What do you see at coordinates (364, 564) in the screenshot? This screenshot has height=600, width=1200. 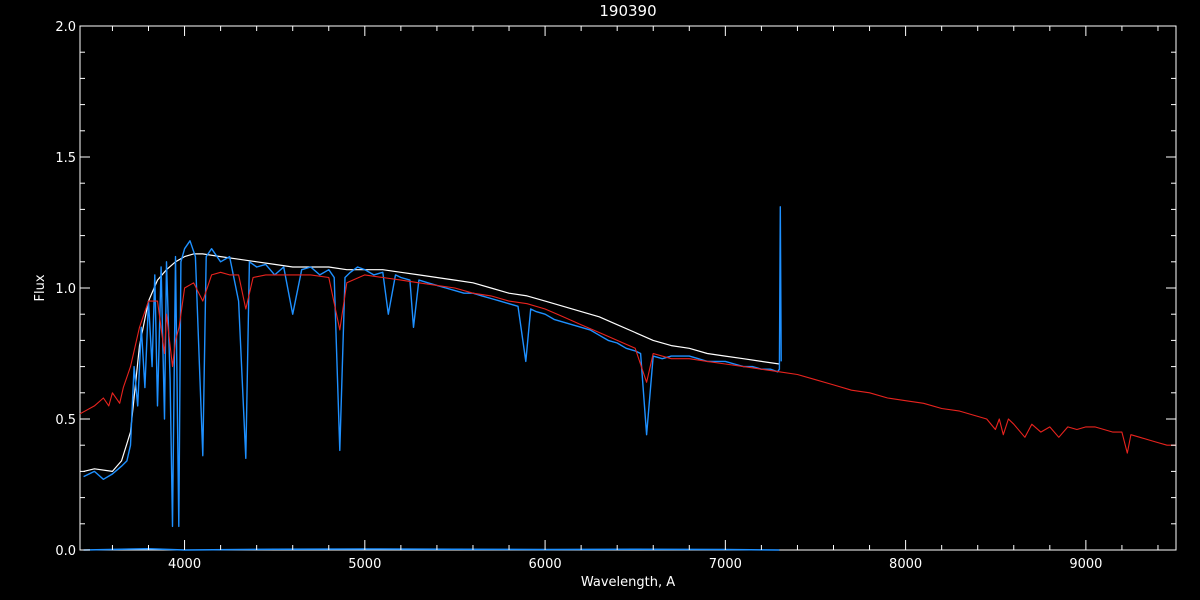 I see `x-tick-label: 5000` at bounding box center [364, 564].